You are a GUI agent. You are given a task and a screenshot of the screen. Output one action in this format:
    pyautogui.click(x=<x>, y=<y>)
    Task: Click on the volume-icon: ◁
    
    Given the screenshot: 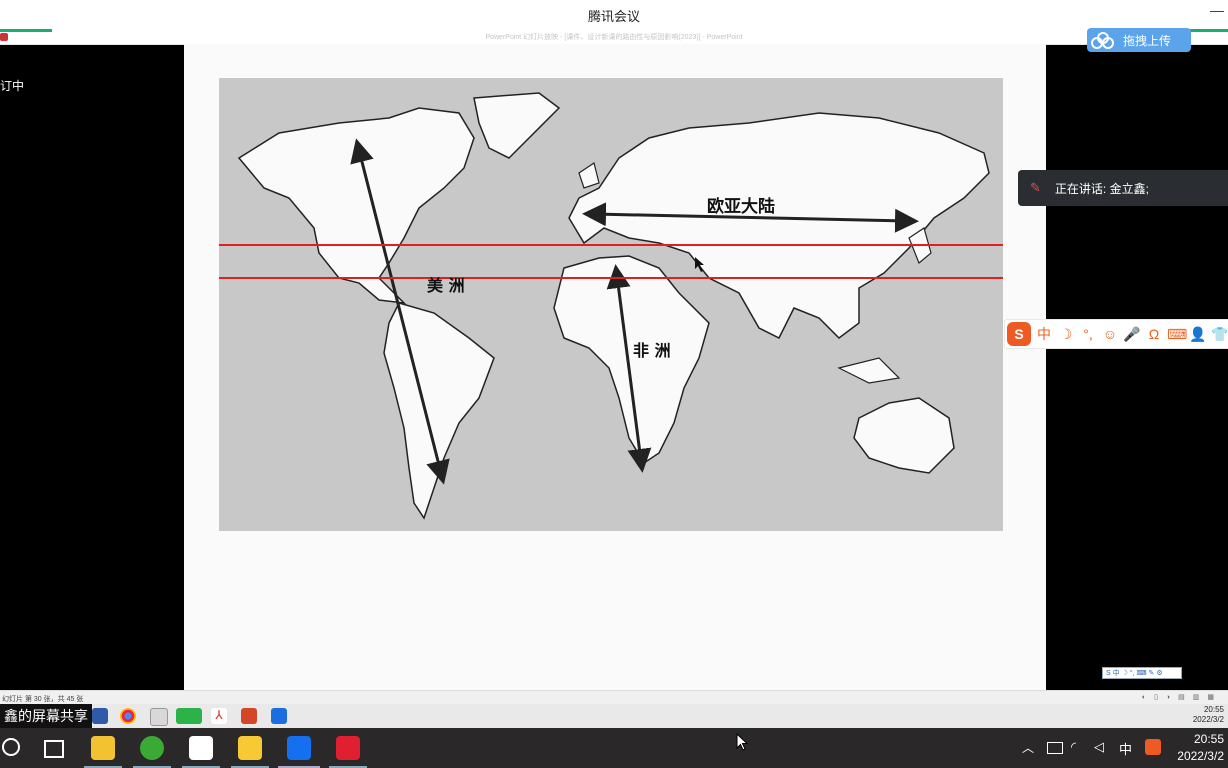 What is the action you would take?
    pyautogui.click(x=1099, y=747)
    